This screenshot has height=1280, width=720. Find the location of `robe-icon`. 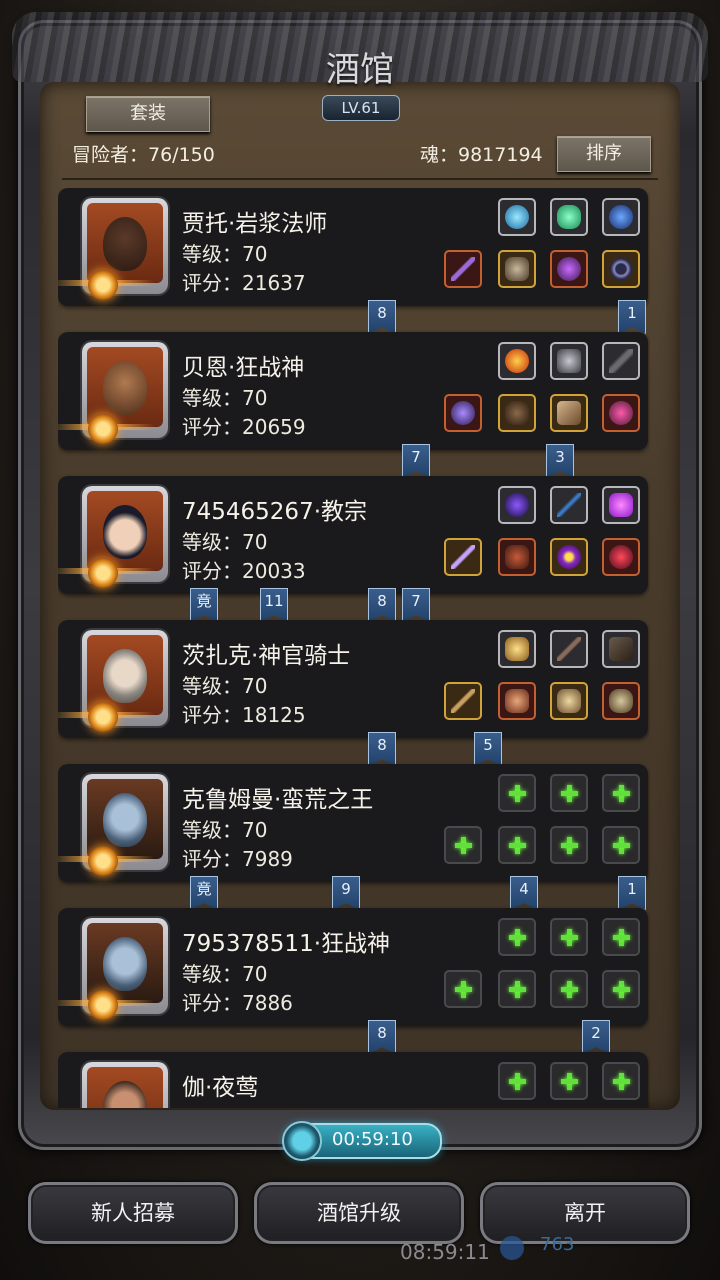

robe-icon is located at coordinates (517, 557).